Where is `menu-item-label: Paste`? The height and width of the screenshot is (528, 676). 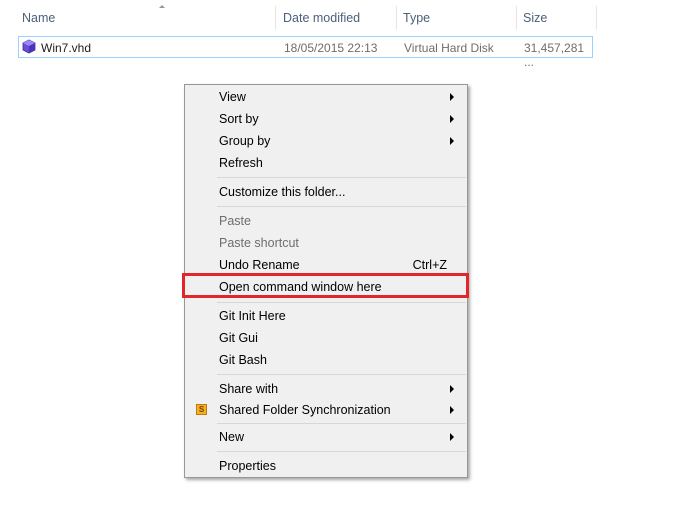
menu-item-label: Paste is located at coordinates (235, 221).